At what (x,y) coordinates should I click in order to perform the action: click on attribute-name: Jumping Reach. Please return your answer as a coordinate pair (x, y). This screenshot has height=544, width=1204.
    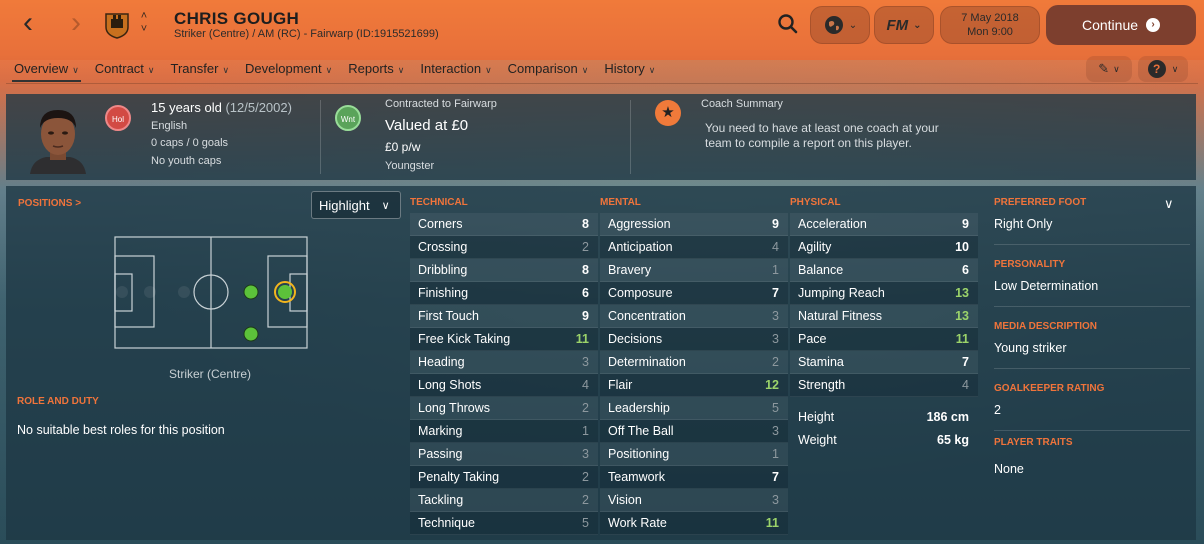
    Looking at the image, I should click on (841, 293).